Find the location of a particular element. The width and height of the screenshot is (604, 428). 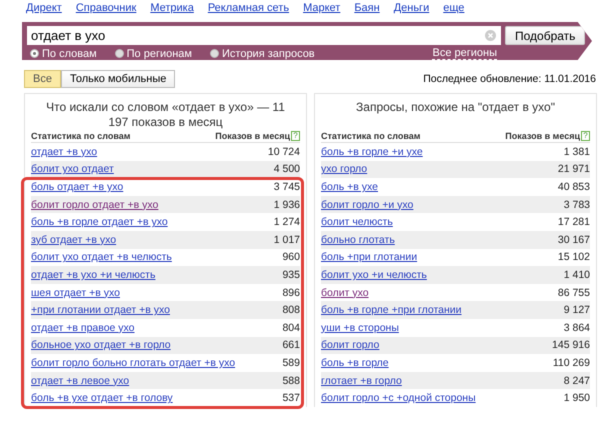

keyword-link: уши +в стороны is located at coordinates (360, 328).